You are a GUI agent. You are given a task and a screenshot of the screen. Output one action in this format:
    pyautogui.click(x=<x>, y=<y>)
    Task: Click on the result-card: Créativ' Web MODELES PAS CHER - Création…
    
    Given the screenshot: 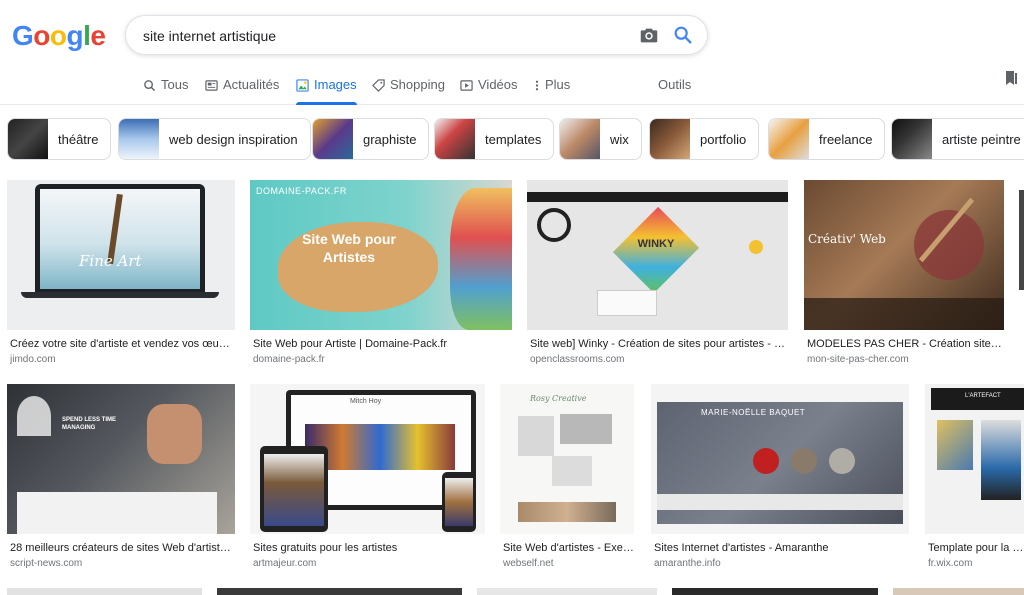 What is the action you would take?
    pyautogui.click(x=904, y=275)
    